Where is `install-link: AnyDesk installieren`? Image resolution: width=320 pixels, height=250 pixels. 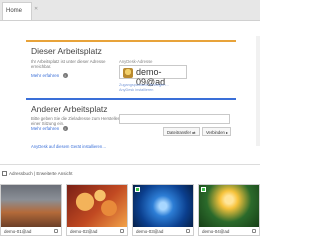 install-link: AnyDesk installieren is located at coordinates (136, 90).